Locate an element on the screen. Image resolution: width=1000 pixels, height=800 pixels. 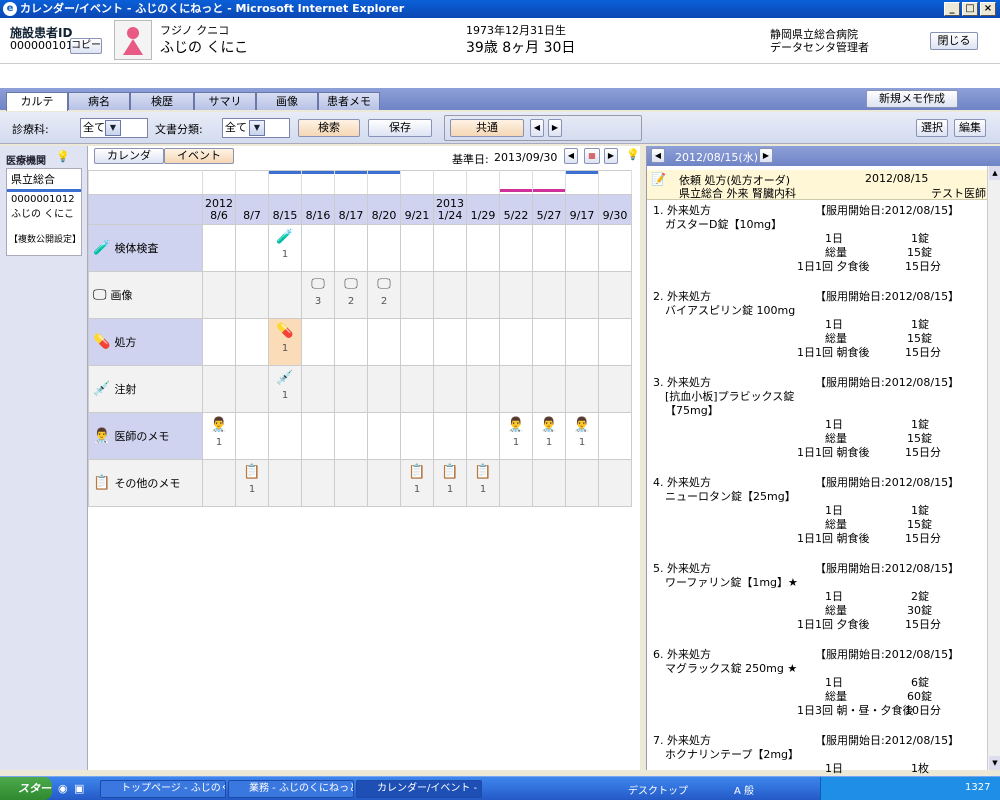
date-header: 9/21 is located at coordinates (417, 209).